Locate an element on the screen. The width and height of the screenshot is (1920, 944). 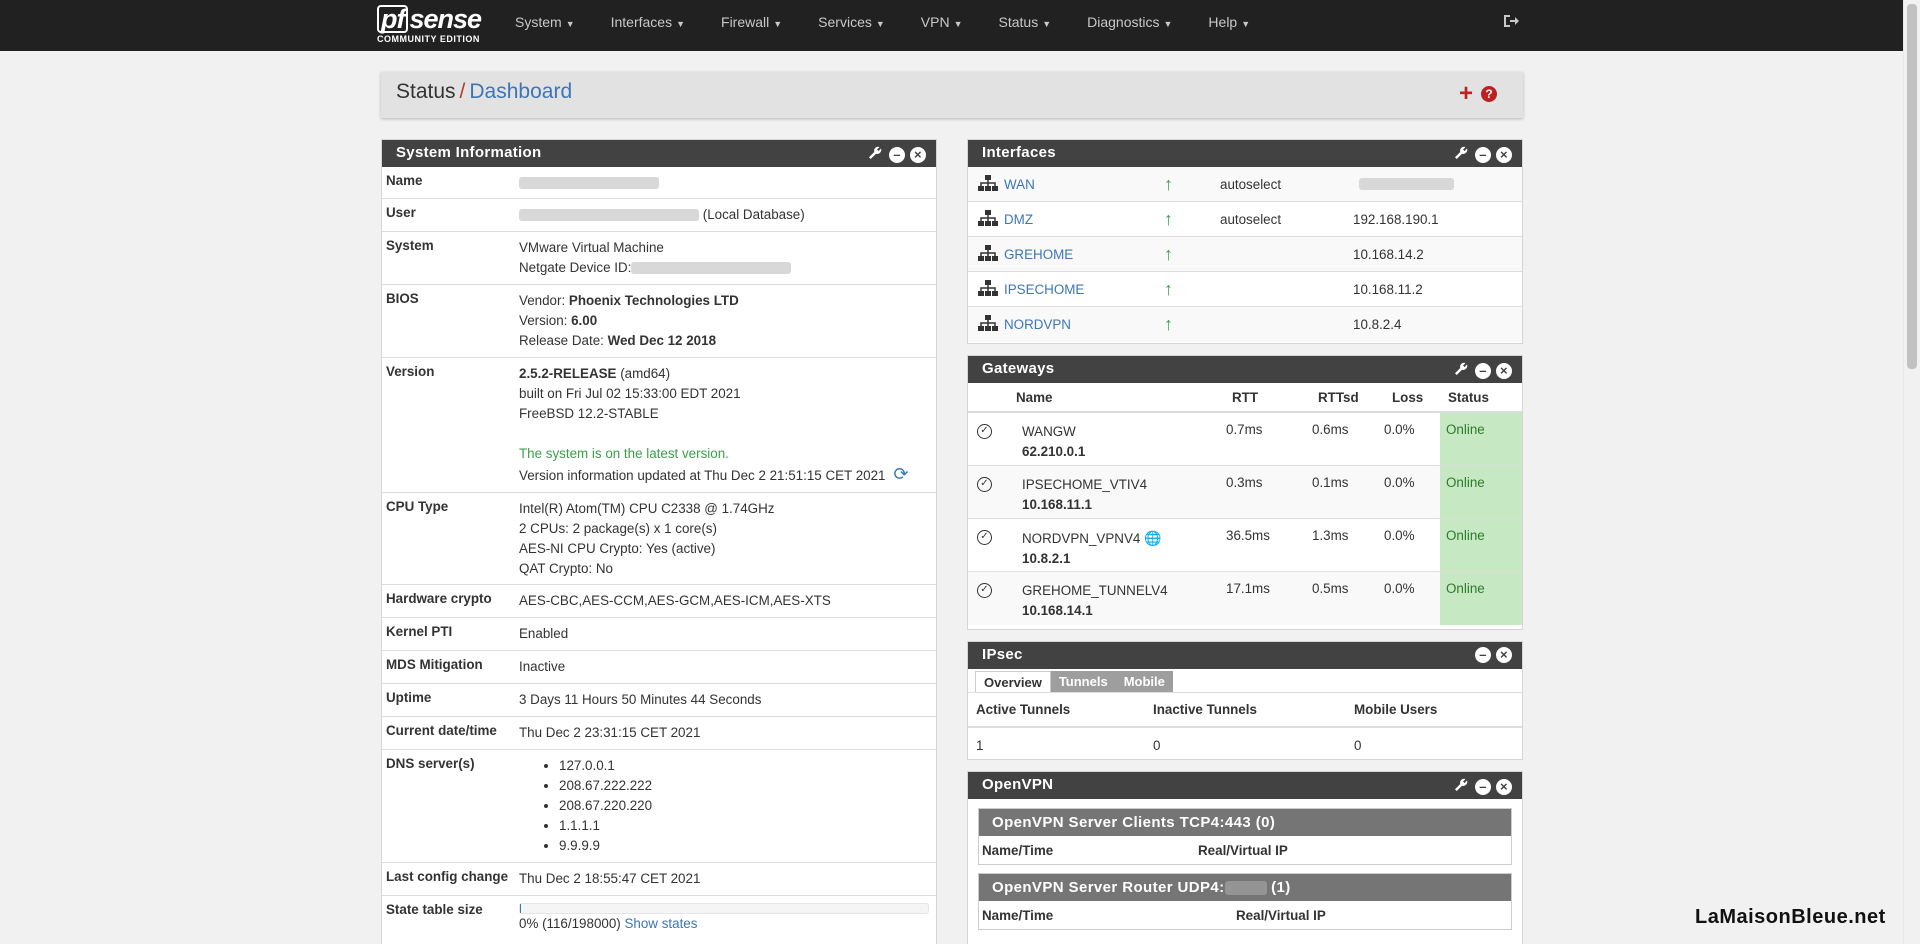
widget-header: IPsec – × is located at coordinates (1245, 655).